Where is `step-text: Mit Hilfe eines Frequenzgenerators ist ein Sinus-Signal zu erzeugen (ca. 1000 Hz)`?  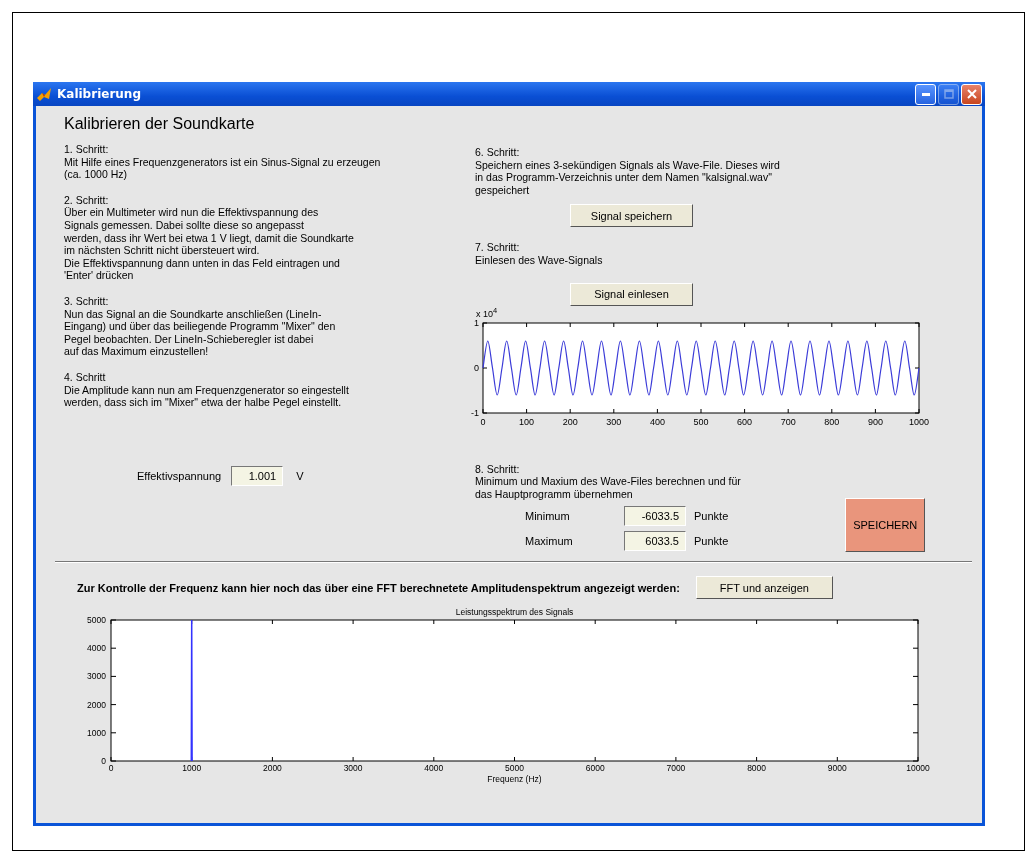 step-text: Mit Hilfe eines Frequenzgenerators ist ein Sinus-Signal zu erzeugen (ca. 1000 Hz) is located at coordinates (223, 168).